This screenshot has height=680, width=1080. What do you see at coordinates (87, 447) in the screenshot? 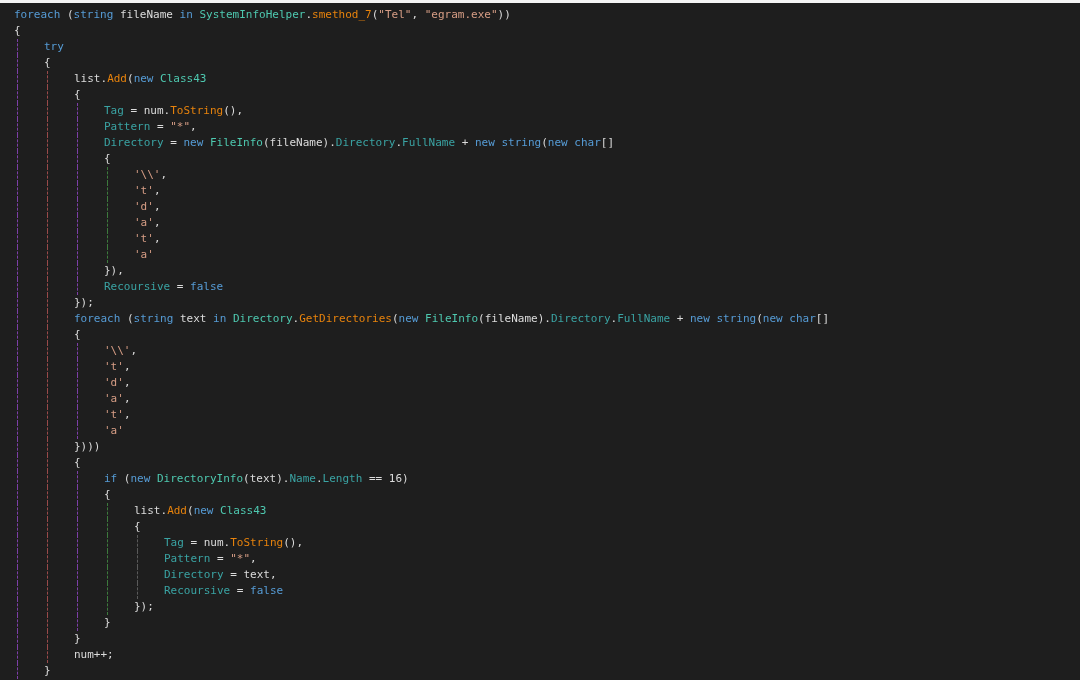
I see `code-line: })))` at bounding box center [87, 447].